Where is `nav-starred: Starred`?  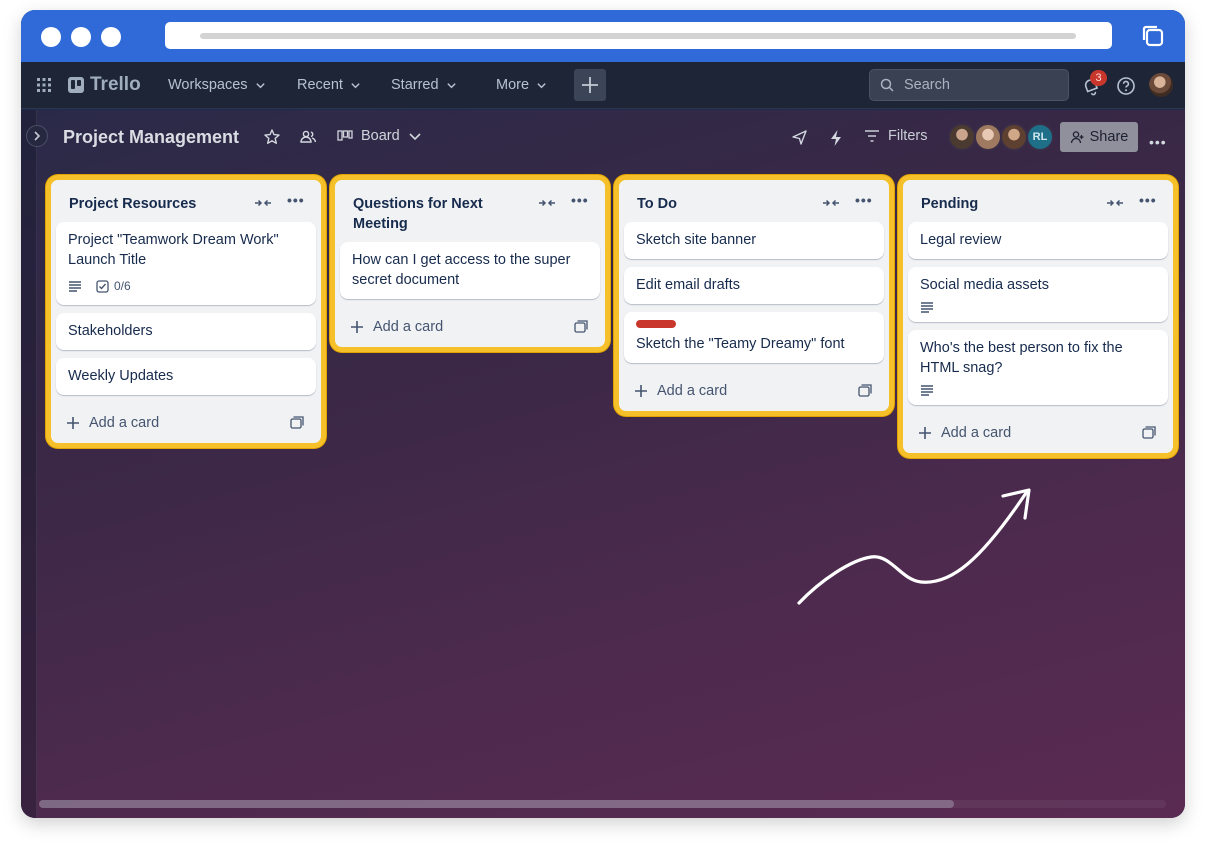 nav-starred: Starred is located at coordinates (424, 85).